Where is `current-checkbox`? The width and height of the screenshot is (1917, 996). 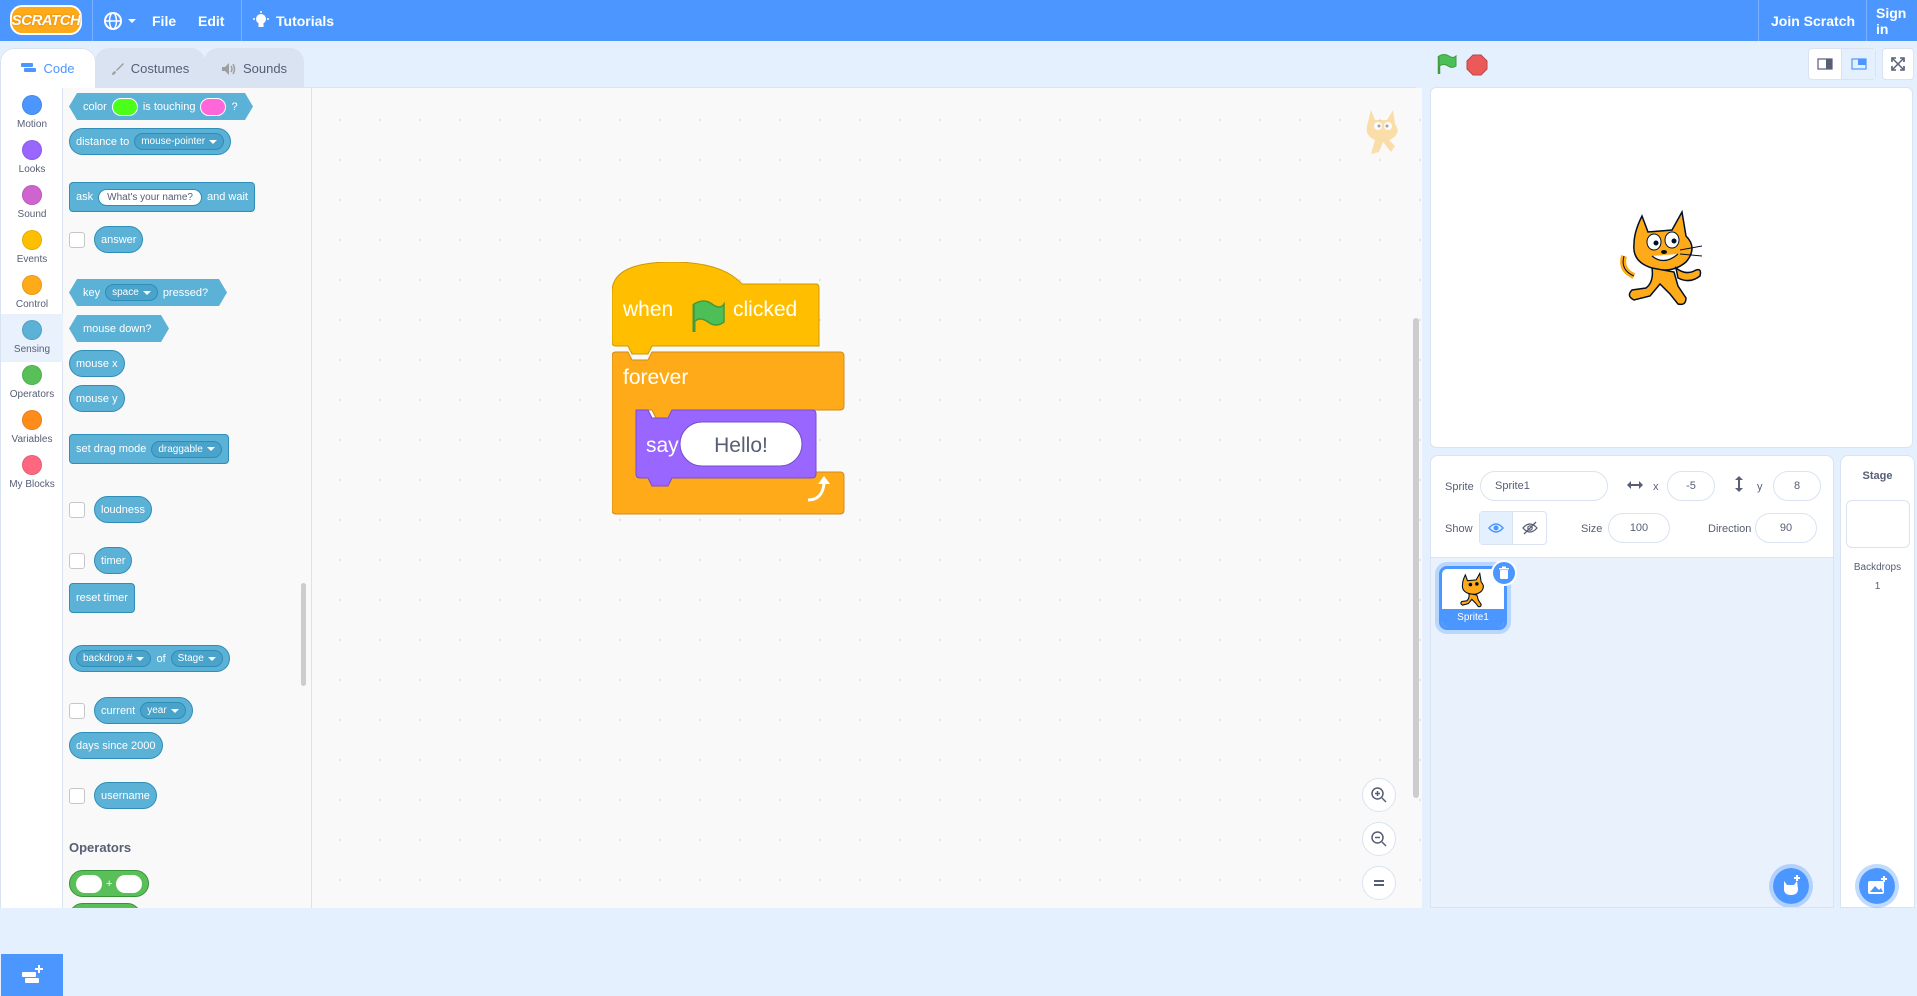 current-checkbox is located at coordinates (77, 711).